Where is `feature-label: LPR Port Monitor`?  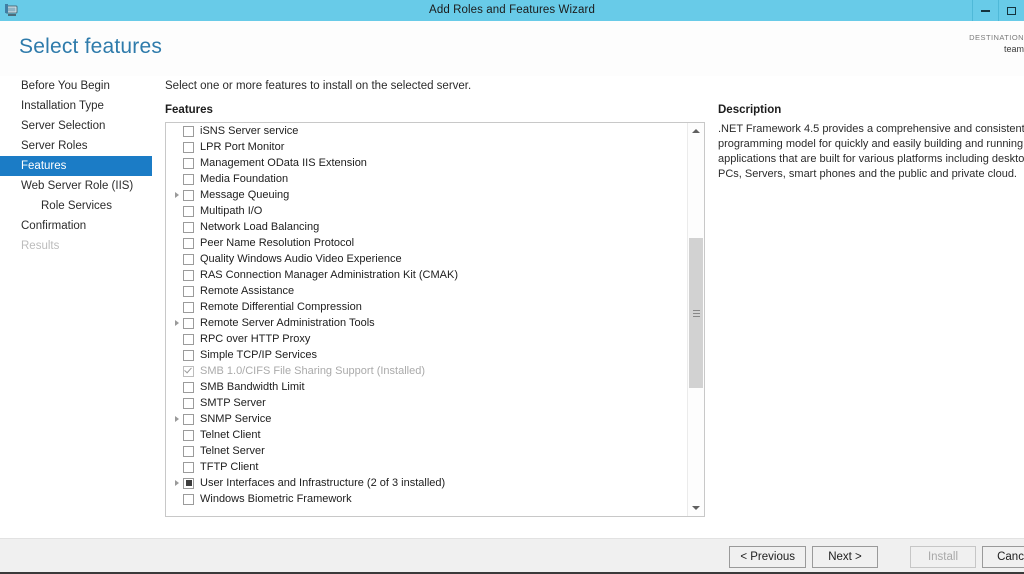 feature-label: LPR Port Monitor is located at coordinates (242, 147).